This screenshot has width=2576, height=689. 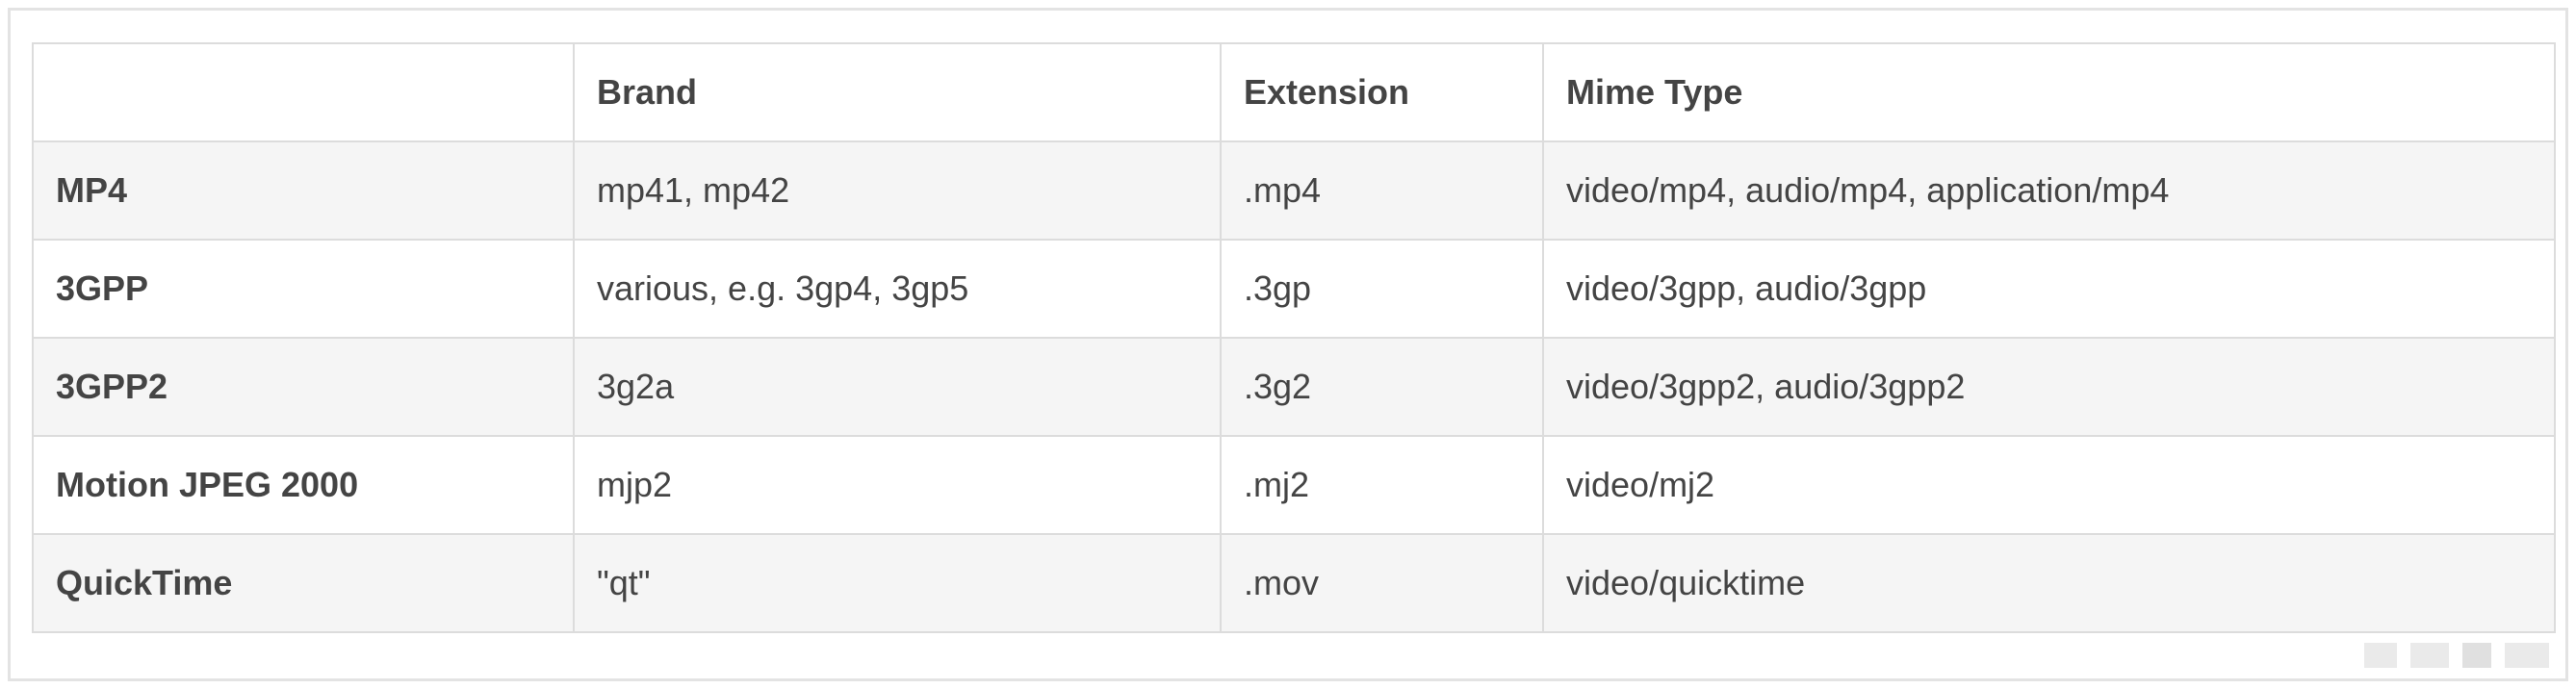 What do you see at coordinates (897, 387) in the screenshot?
I see `brand-cell: 3g2a` at bounding box center [897, 387].